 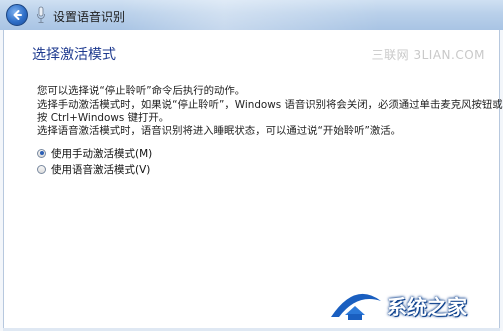 I want to click on back-arrow-icon, so click(x=17, y=15).